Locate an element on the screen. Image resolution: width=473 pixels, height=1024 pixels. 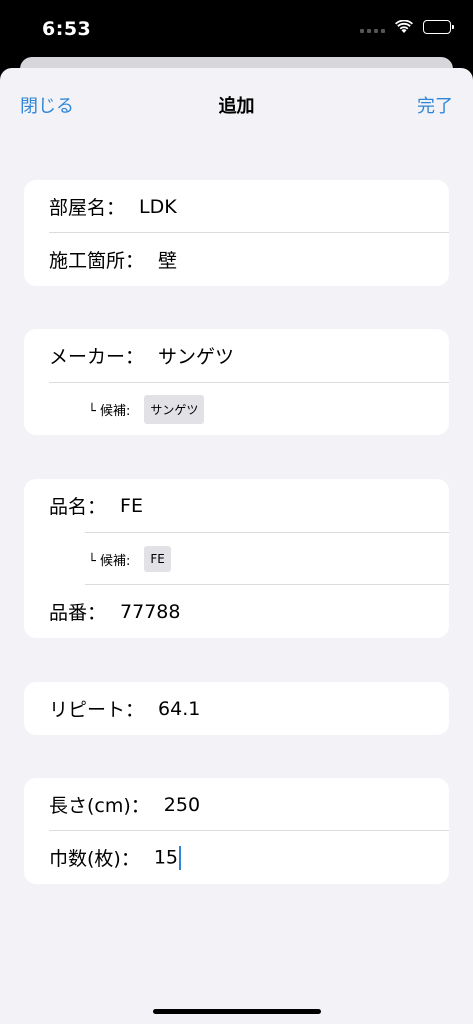
status-bar: 6:53 is located at coordinates (236, 30).